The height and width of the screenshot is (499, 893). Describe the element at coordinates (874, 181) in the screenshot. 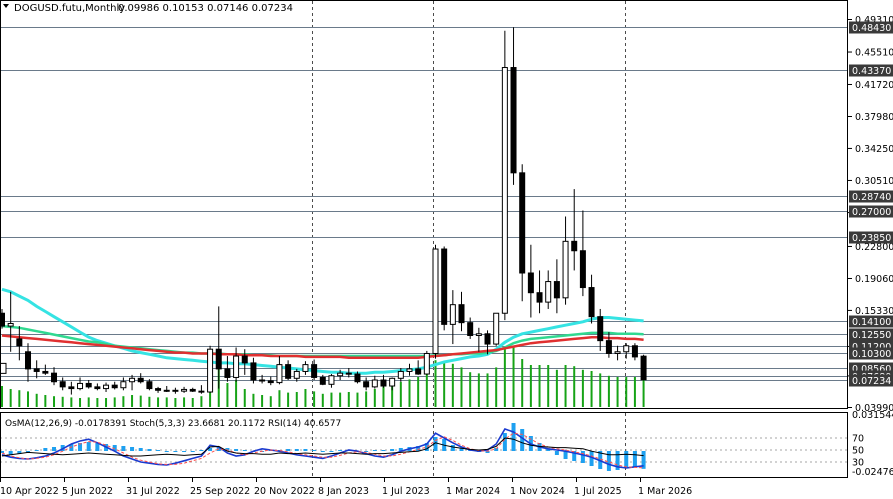

I see `price-tick-label: 0.30510` at that location.